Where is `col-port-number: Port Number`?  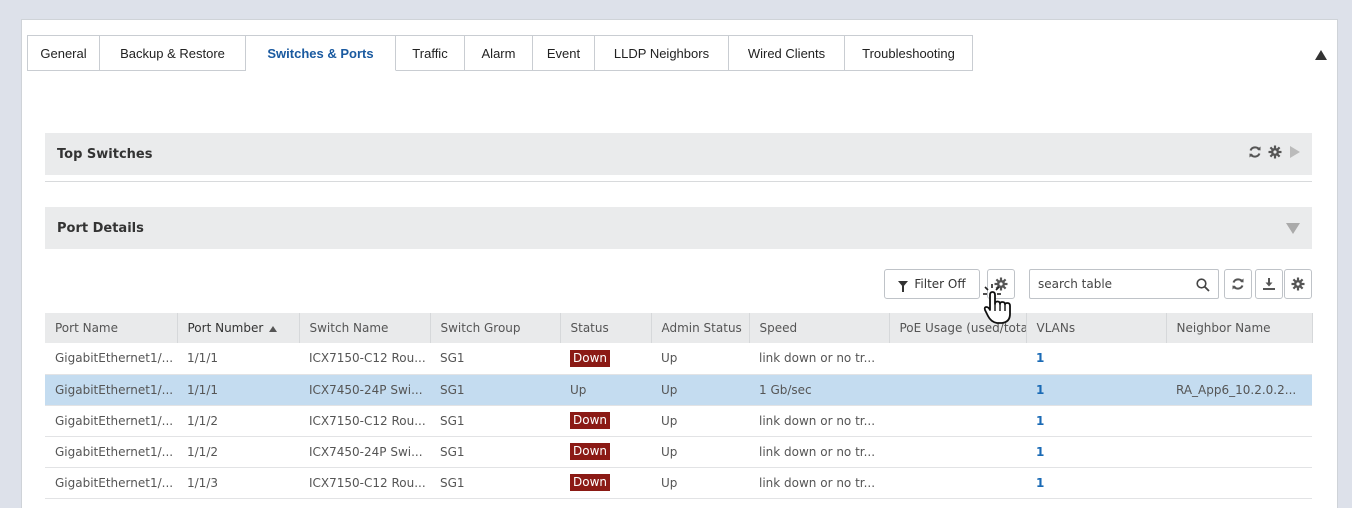 col-port-number: Port Number is located at coordinates (238, 328).